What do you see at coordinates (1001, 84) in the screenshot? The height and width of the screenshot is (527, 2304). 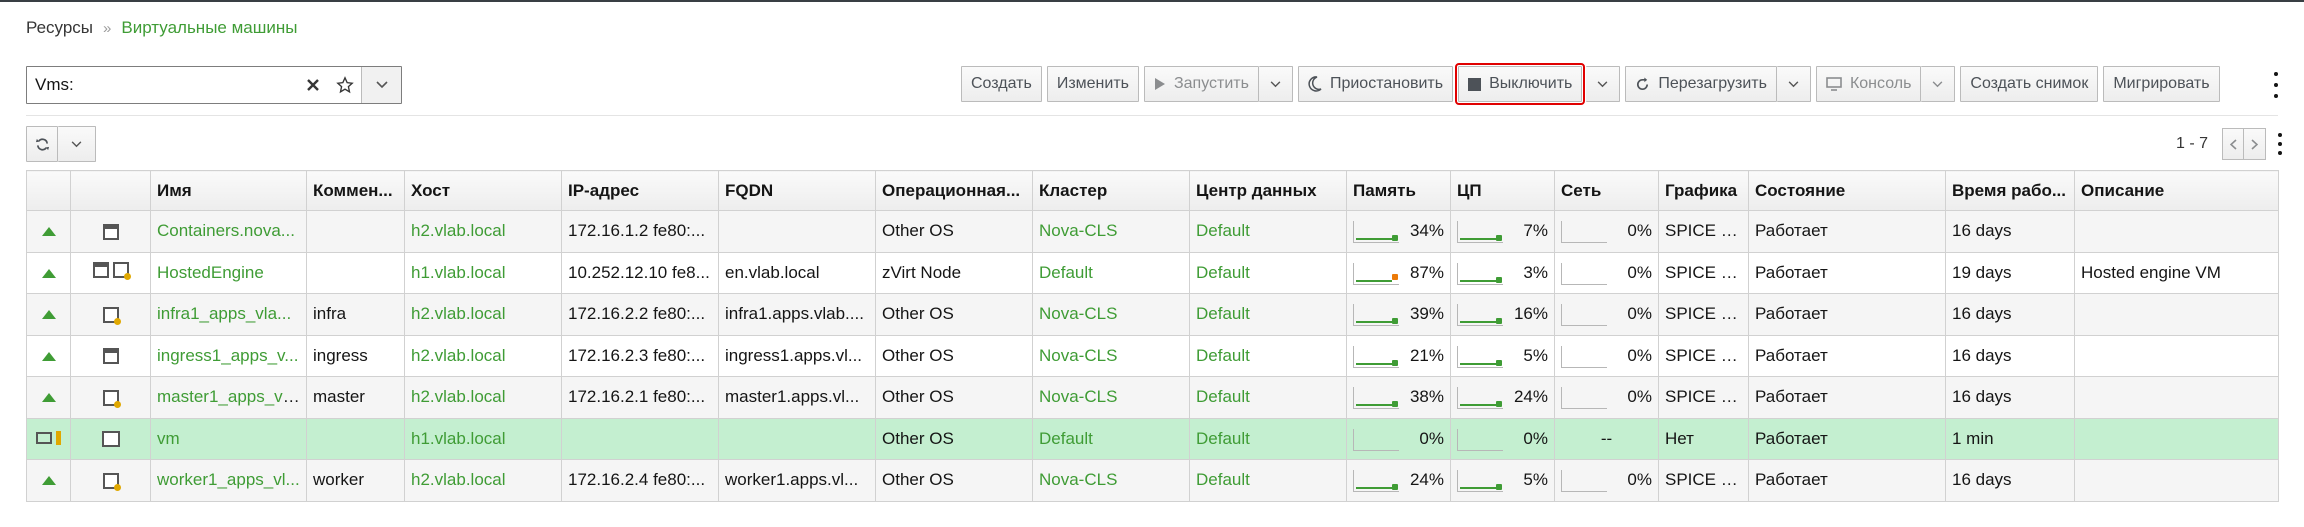 I see `create-button: Создать` at bounding box center [1001, 84].